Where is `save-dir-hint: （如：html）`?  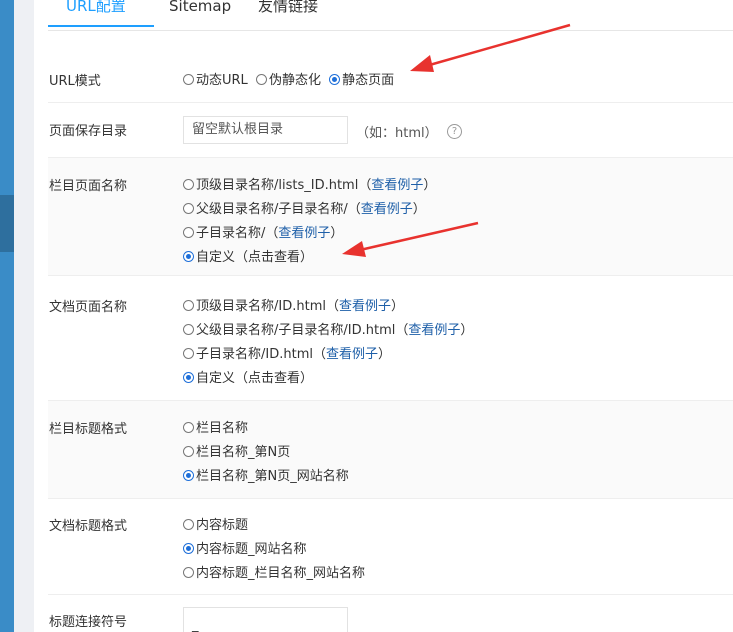
save-dir-hint: （如：html） is located at coordinates (397, 133).